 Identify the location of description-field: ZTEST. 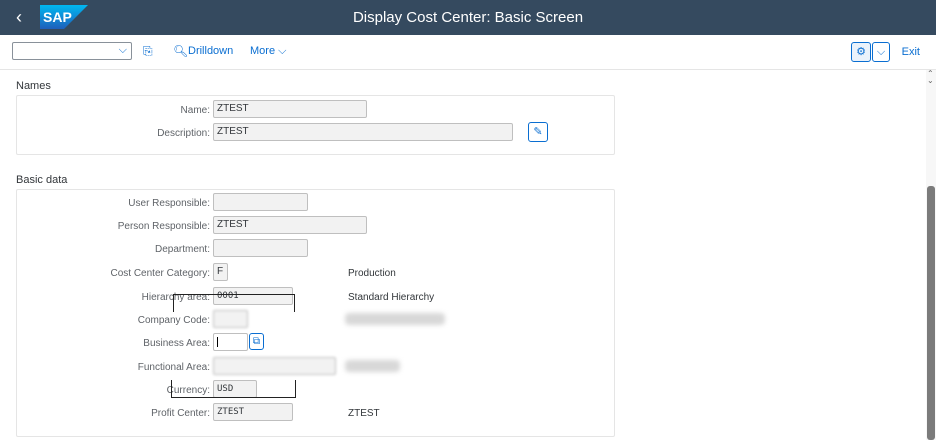
(363, 132).